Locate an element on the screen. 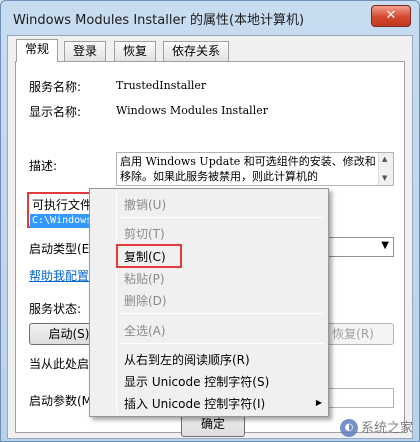 Image resolution: width=420 pixels, height=442 pixels. service-status-label: 服务状态: is located at coordinates (55, 309).